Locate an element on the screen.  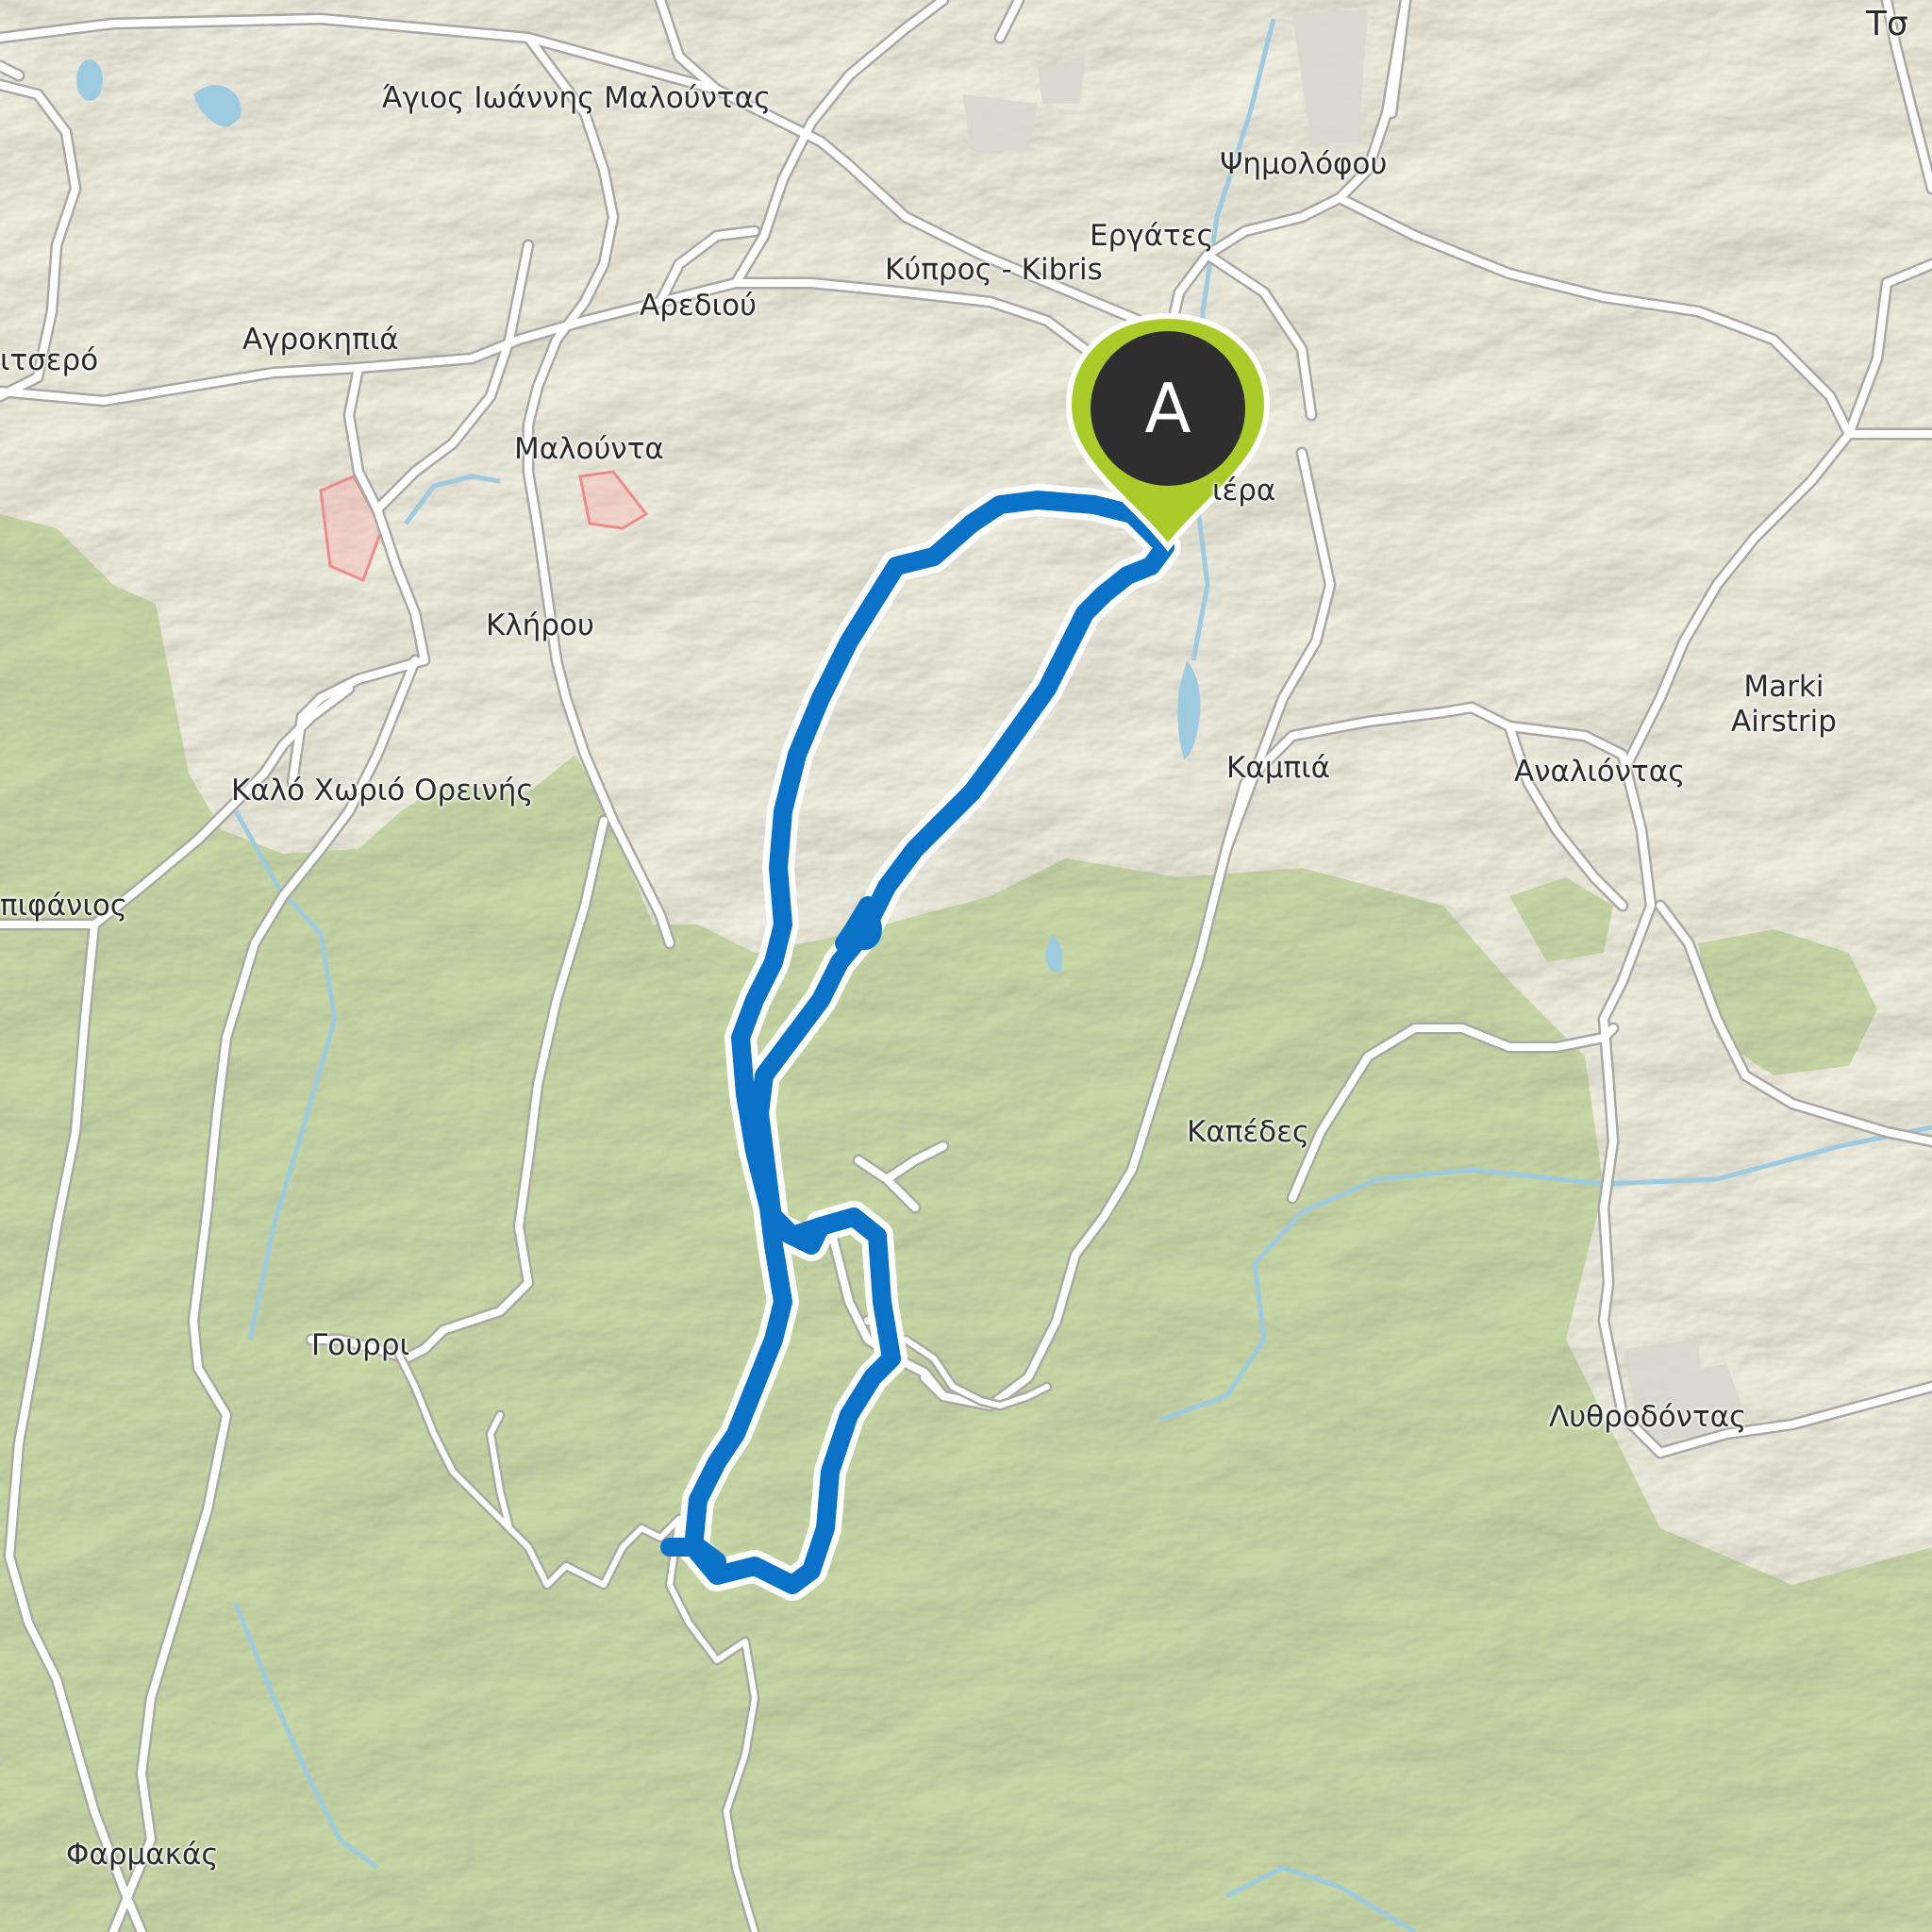
place-label-malounta: Μαλούντα is located at coordinates (589, 449).